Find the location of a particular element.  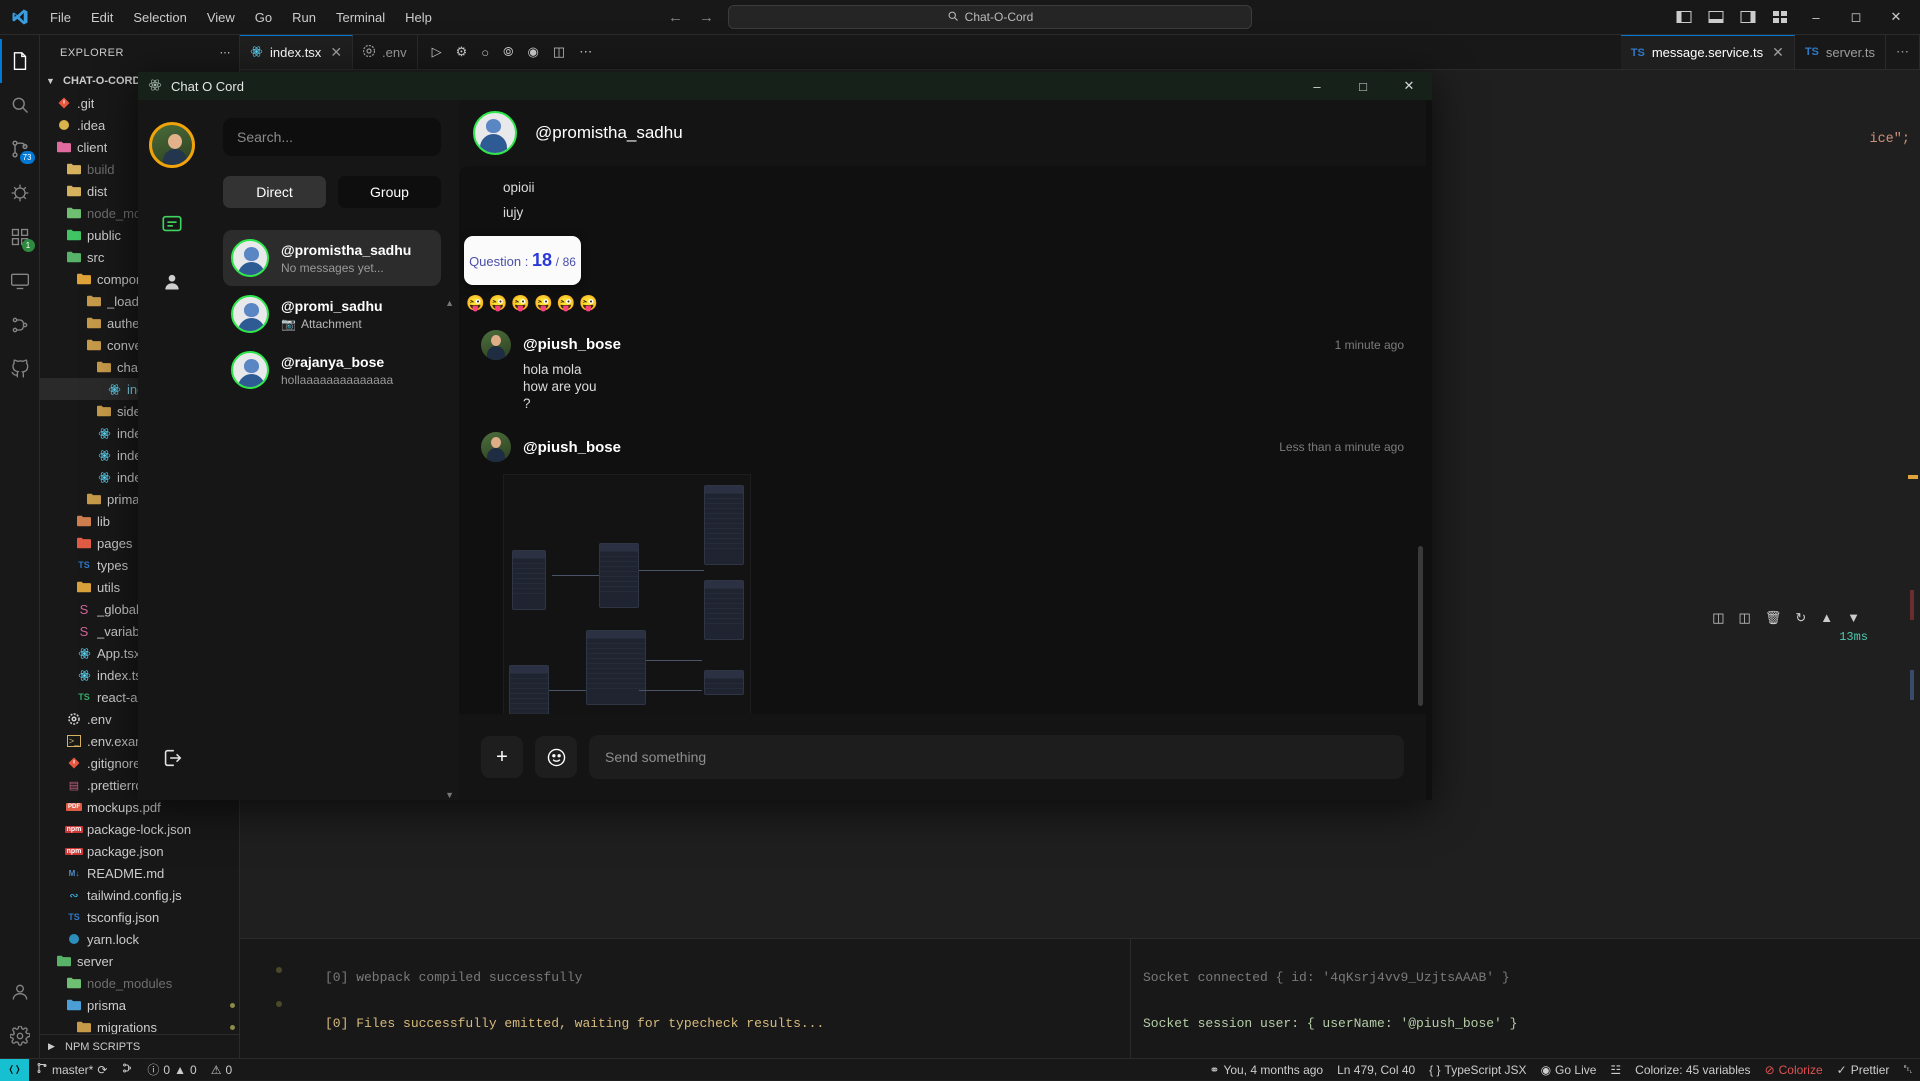

chevron-up-icon: ▲ is located at coordinates (1826, 618).